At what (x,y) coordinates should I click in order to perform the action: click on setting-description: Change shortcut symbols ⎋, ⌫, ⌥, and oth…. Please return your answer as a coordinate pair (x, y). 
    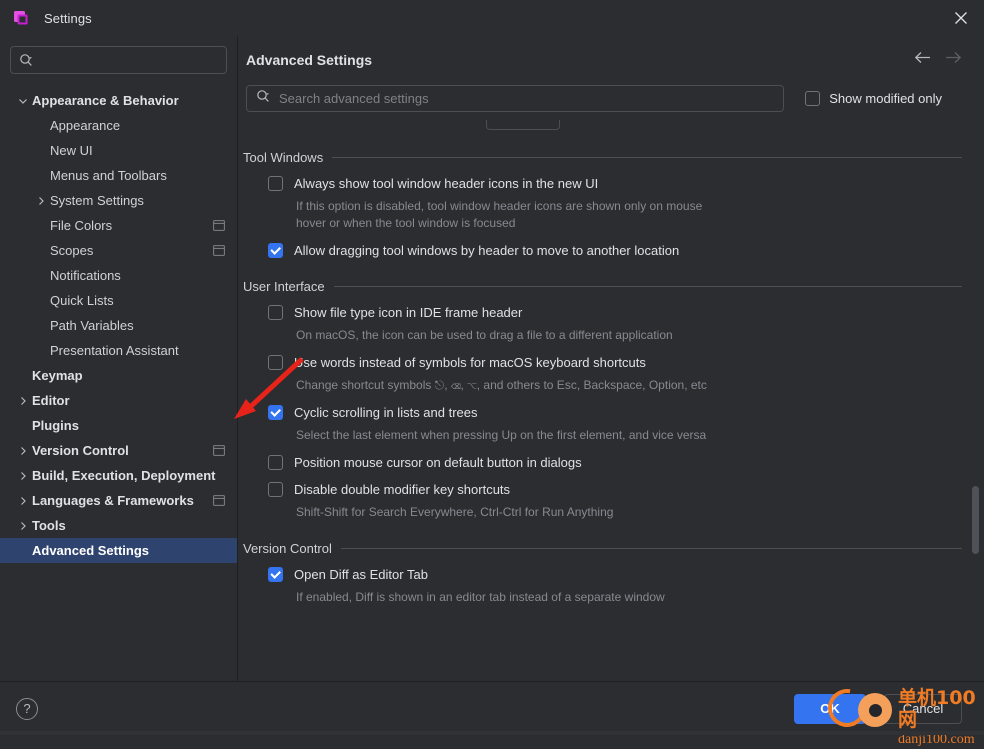
    Looking at the image, I should click on (501, 385).